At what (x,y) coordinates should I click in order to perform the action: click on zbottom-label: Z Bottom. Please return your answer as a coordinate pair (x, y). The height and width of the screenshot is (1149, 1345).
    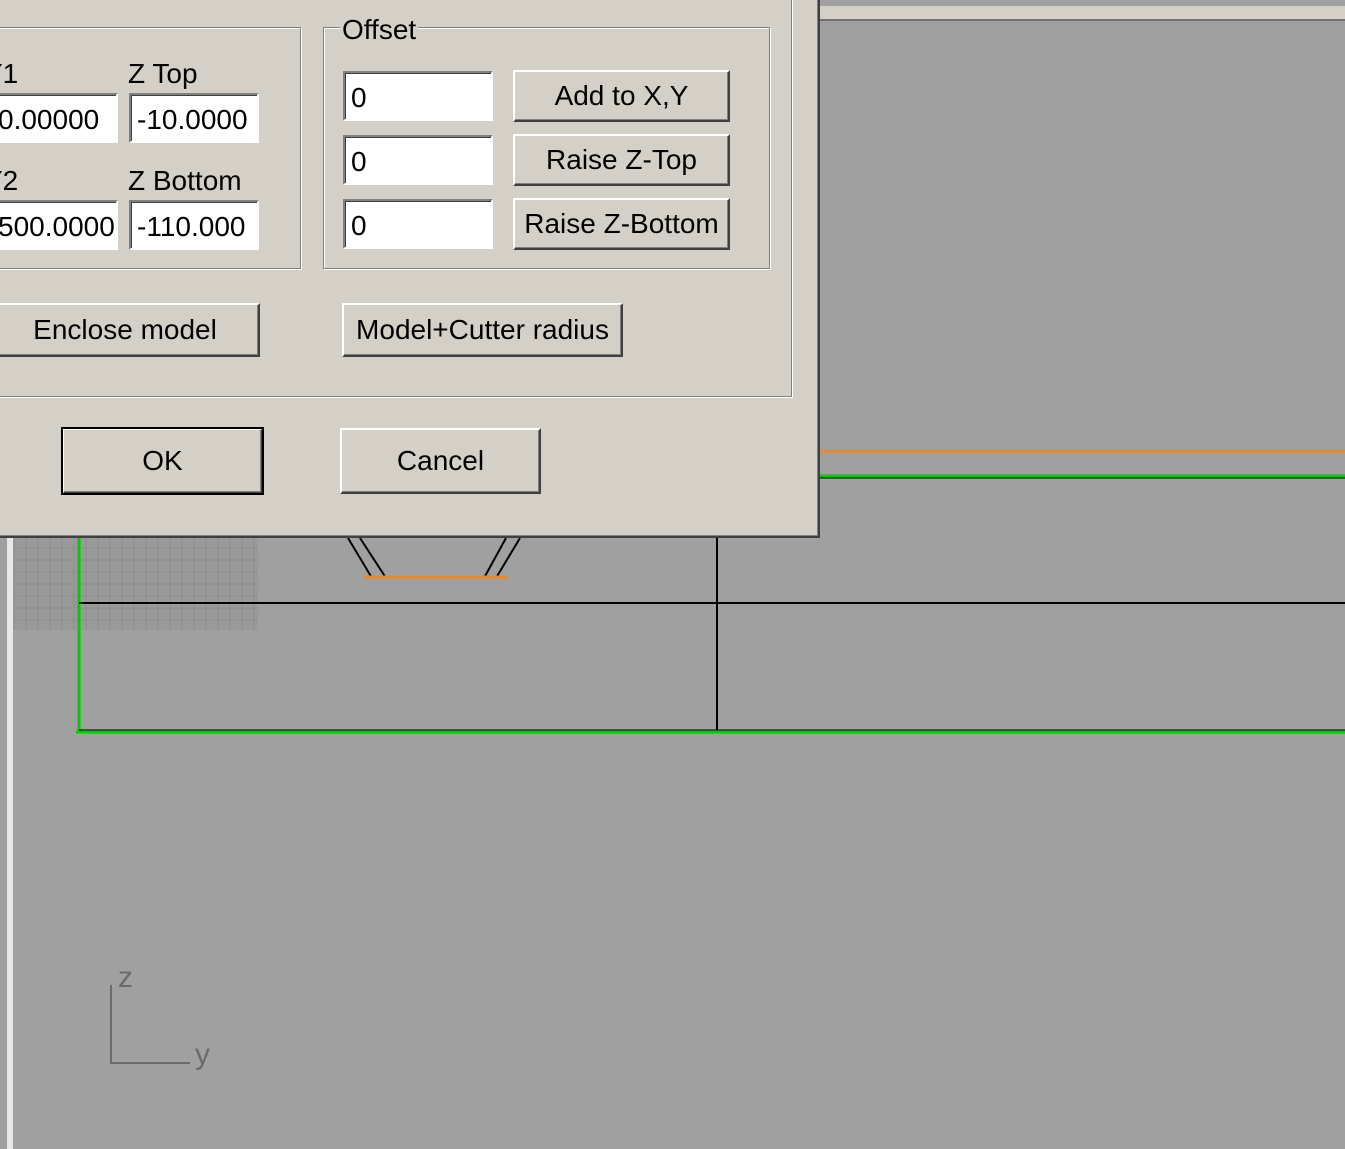
    Looking at the image, I should click on (185, 180).